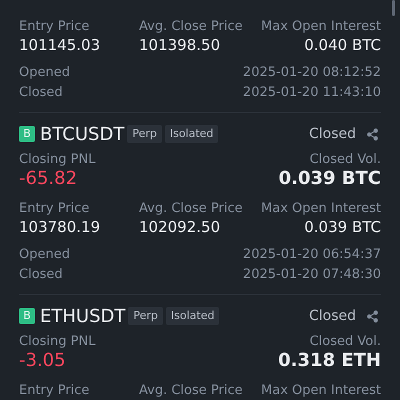 This screenshot has height=400, width=400. What do you see at coordinates (311, 93) in the screenshot?
I see `timestamp: 2025-01-20 11:43:10` at bounding box center [311, 93].